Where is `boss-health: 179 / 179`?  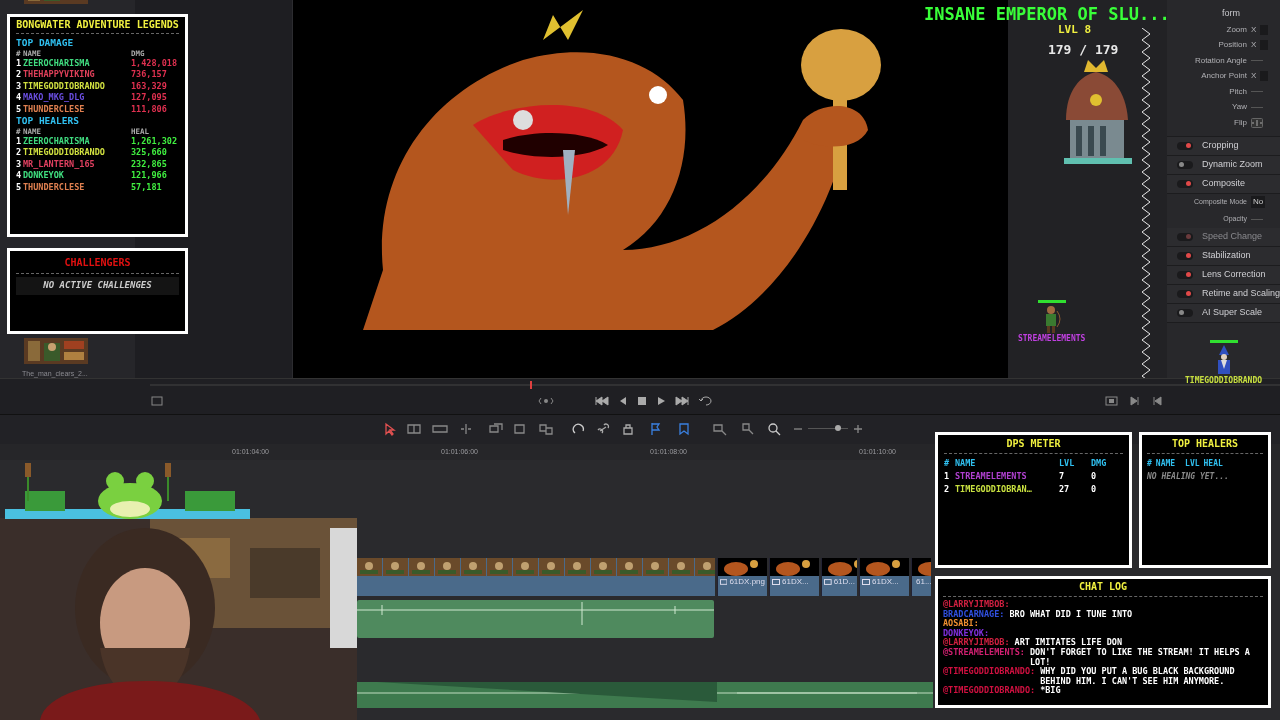 boss-health: 179 / 179 is located at coordinates (1083, 50).